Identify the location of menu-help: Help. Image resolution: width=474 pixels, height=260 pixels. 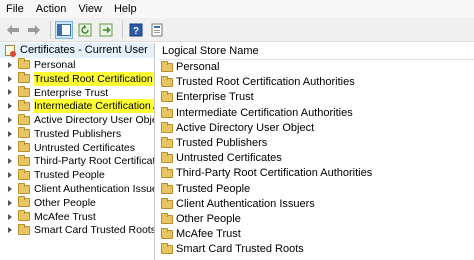
(125, 9).